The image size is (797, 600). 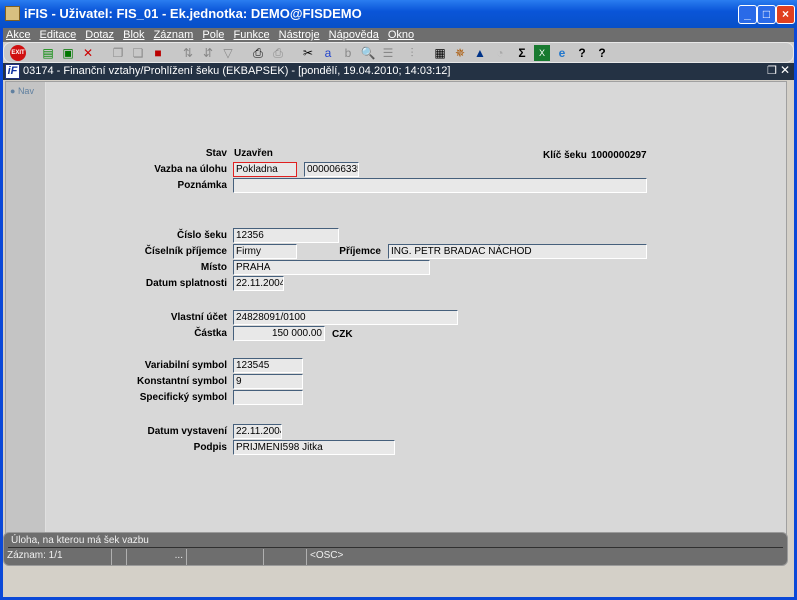 What do you see at coordinates (331, 267) in the screenshot?
I see `misto-field: PRAHA` at bounding box center [331, 267].